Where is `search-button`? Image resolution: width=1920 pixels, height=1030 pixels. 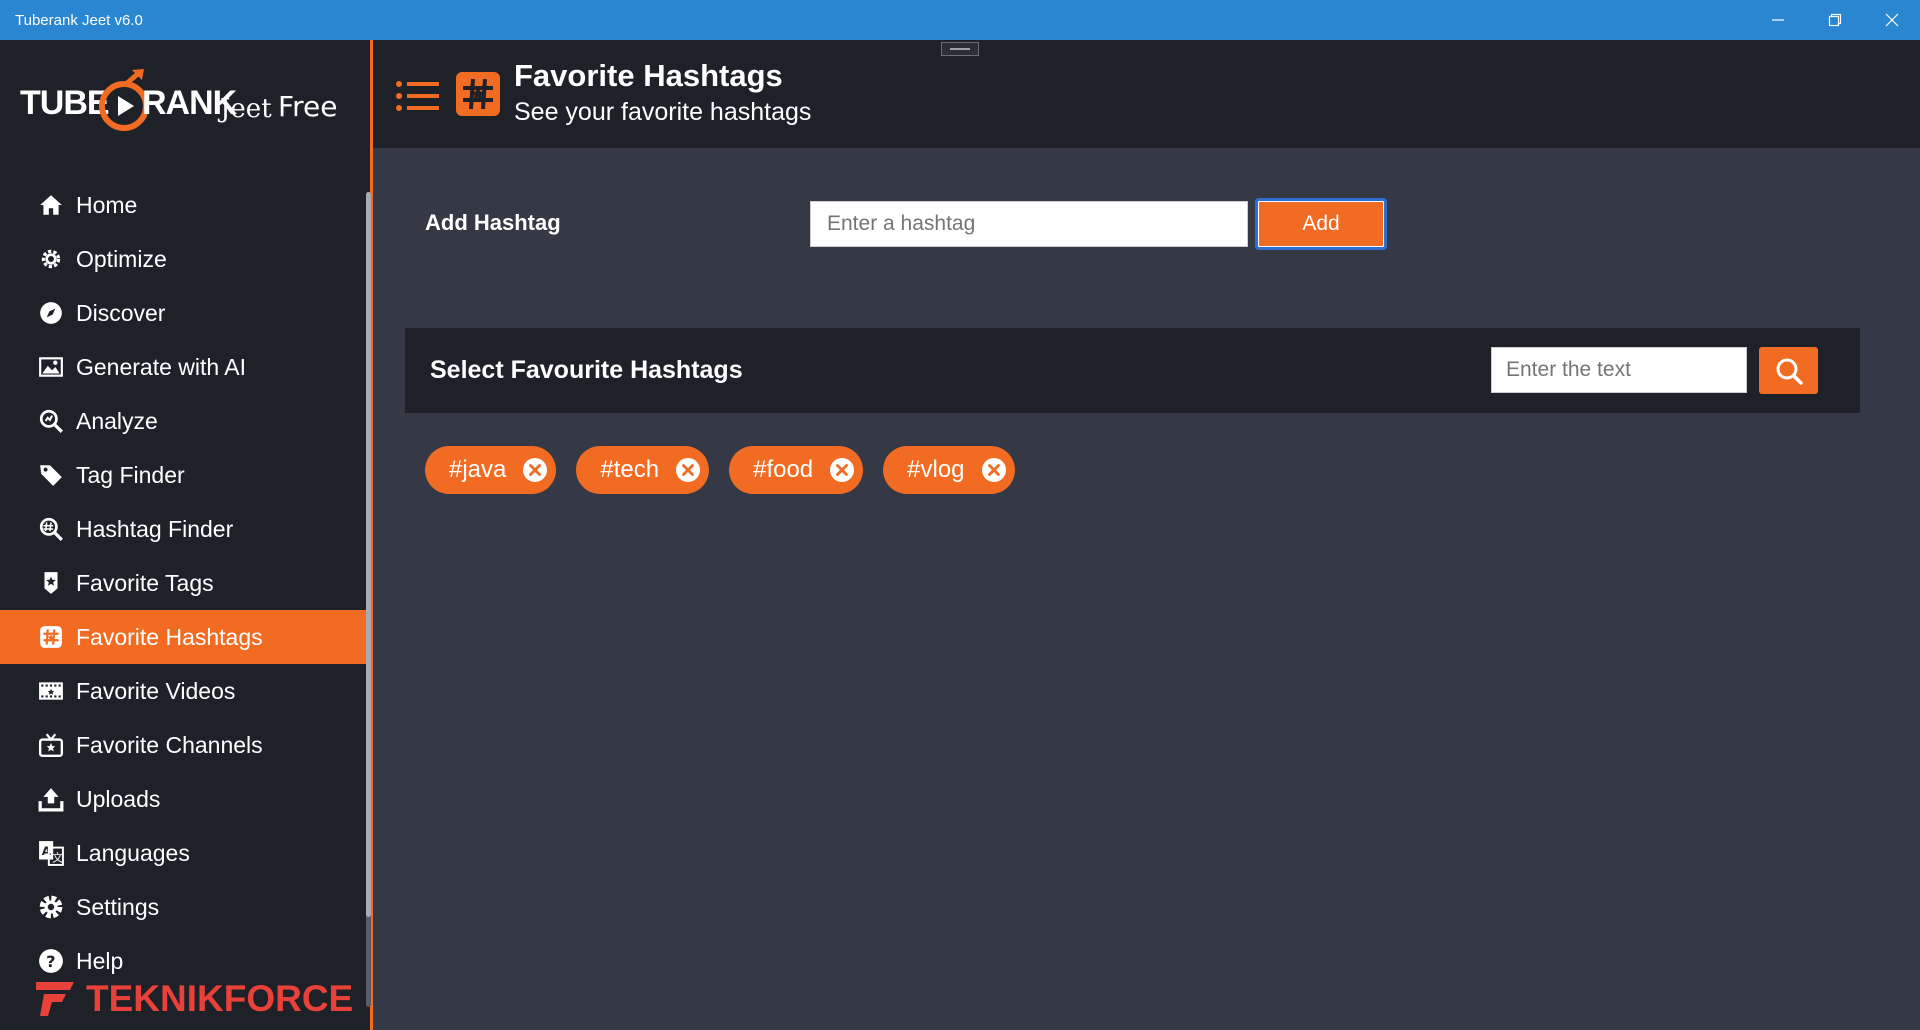 search-button is located at coordinates (1788, 370).